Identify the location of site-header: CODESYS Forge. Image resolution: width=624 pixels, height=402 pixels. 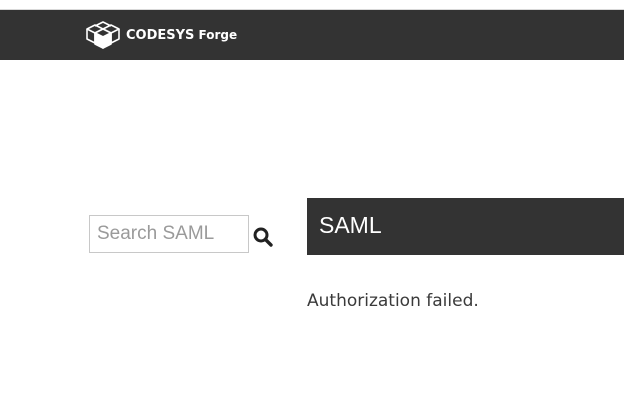
(312, 35).